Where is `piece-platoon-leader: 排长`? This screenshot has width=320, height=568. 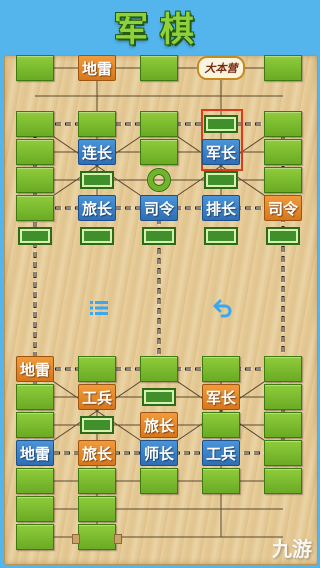
piece-platoon-leader: 排长 is located at coordinates (221, 208).